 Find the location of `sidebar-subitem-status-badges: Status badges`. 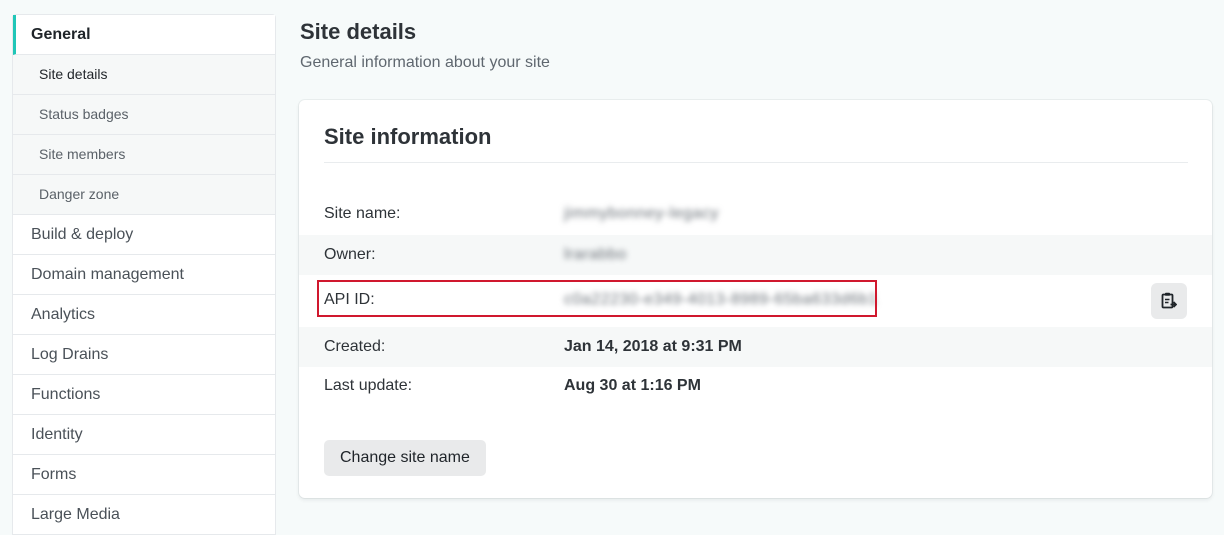

sidebar-subitem-status-badges: Status badges is located at coordinates (144, 115).